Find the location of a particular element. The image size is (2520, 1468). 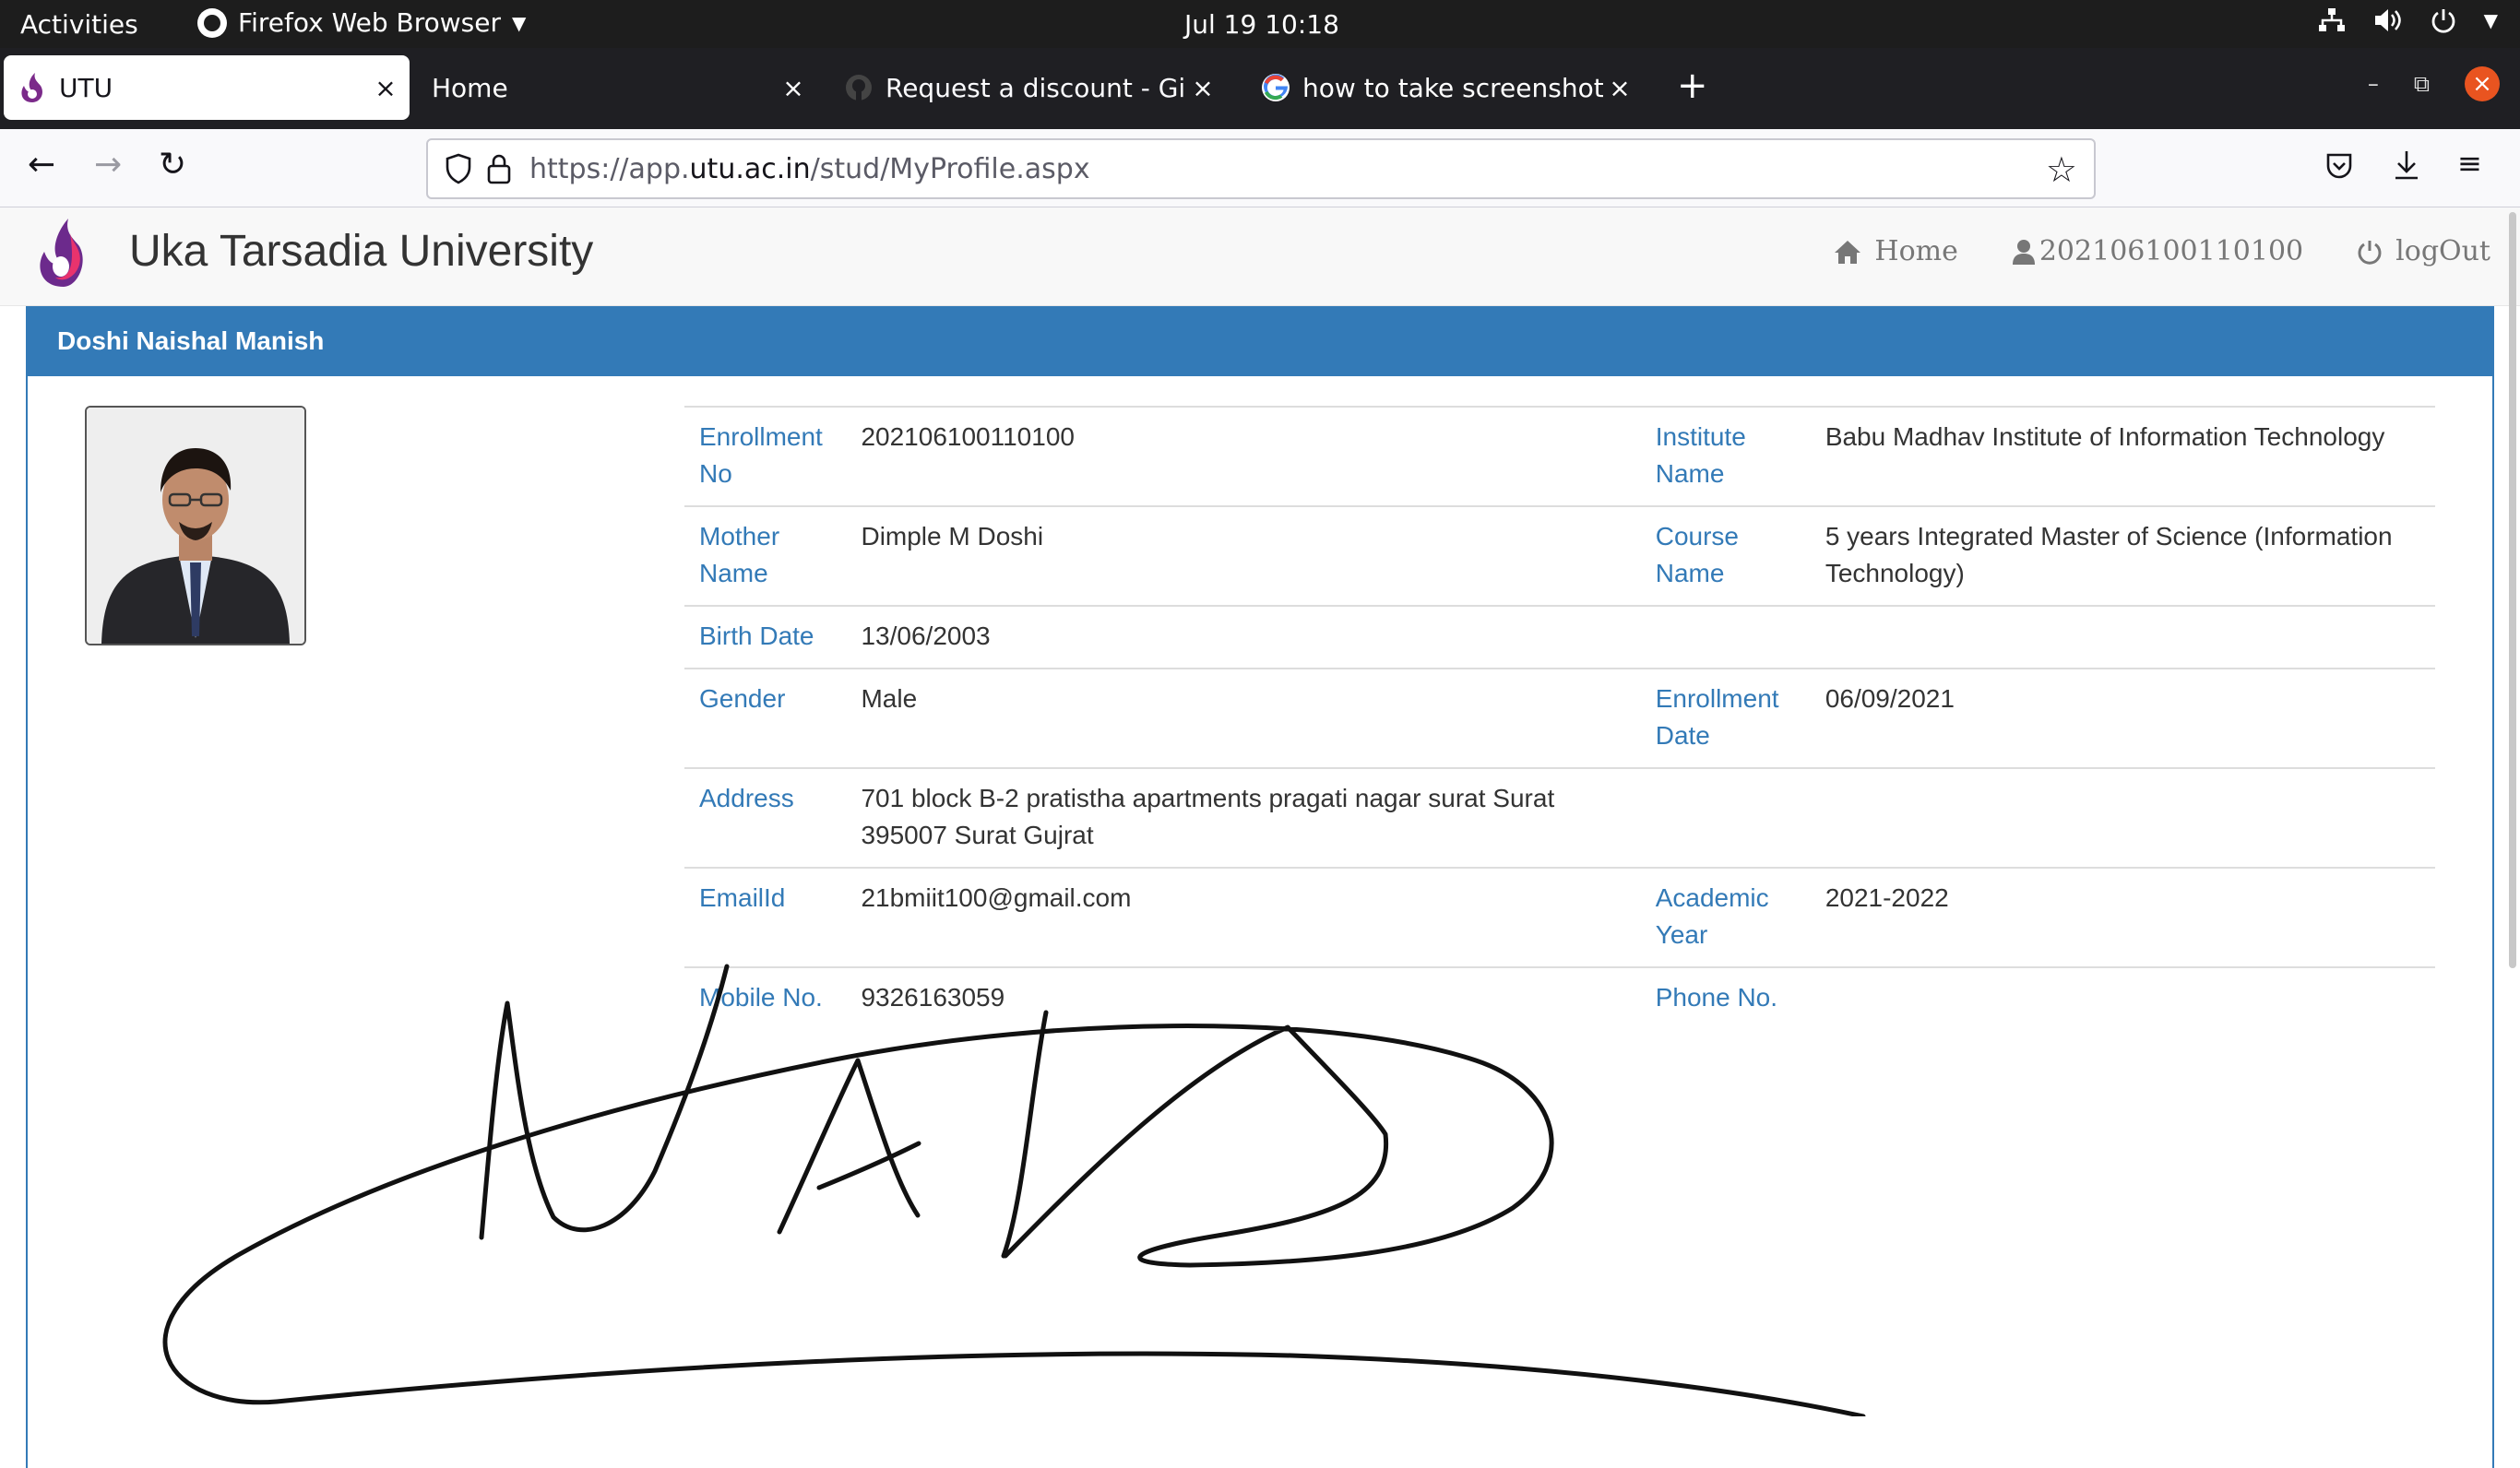

nav-logout-label: logOut is located at coordinates (2442, 251).